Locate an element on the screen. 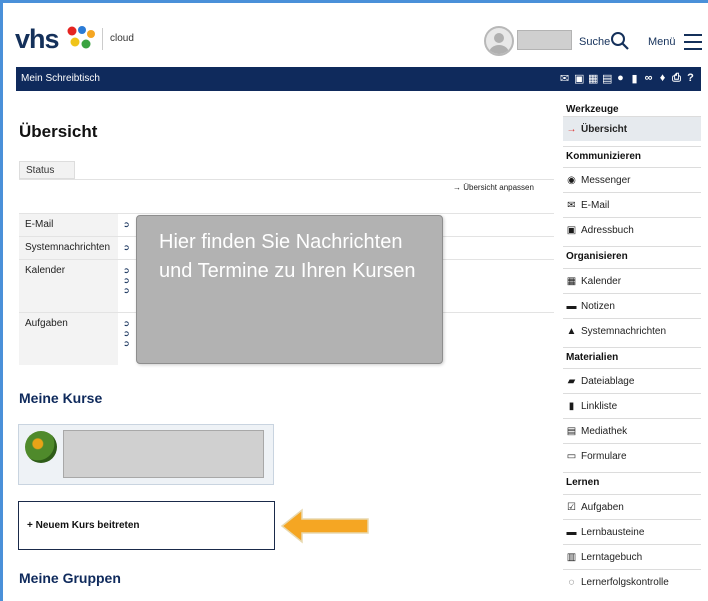  sidebar-item-calendar: ▦ Kalender is located at coordinates (632, 280).